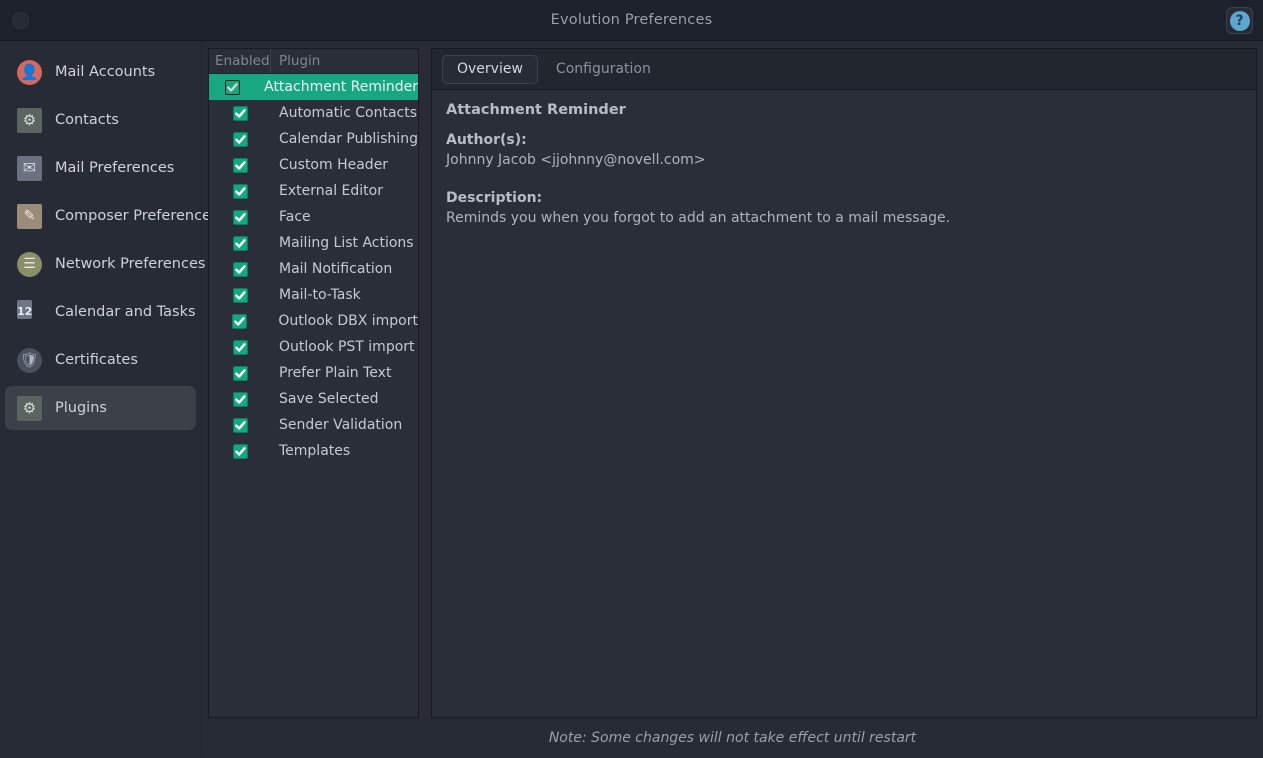  Describe the element at coordinates (105, 72) in the screenshot. I see `sidebar-item-label: Mail Accounts` at that location.